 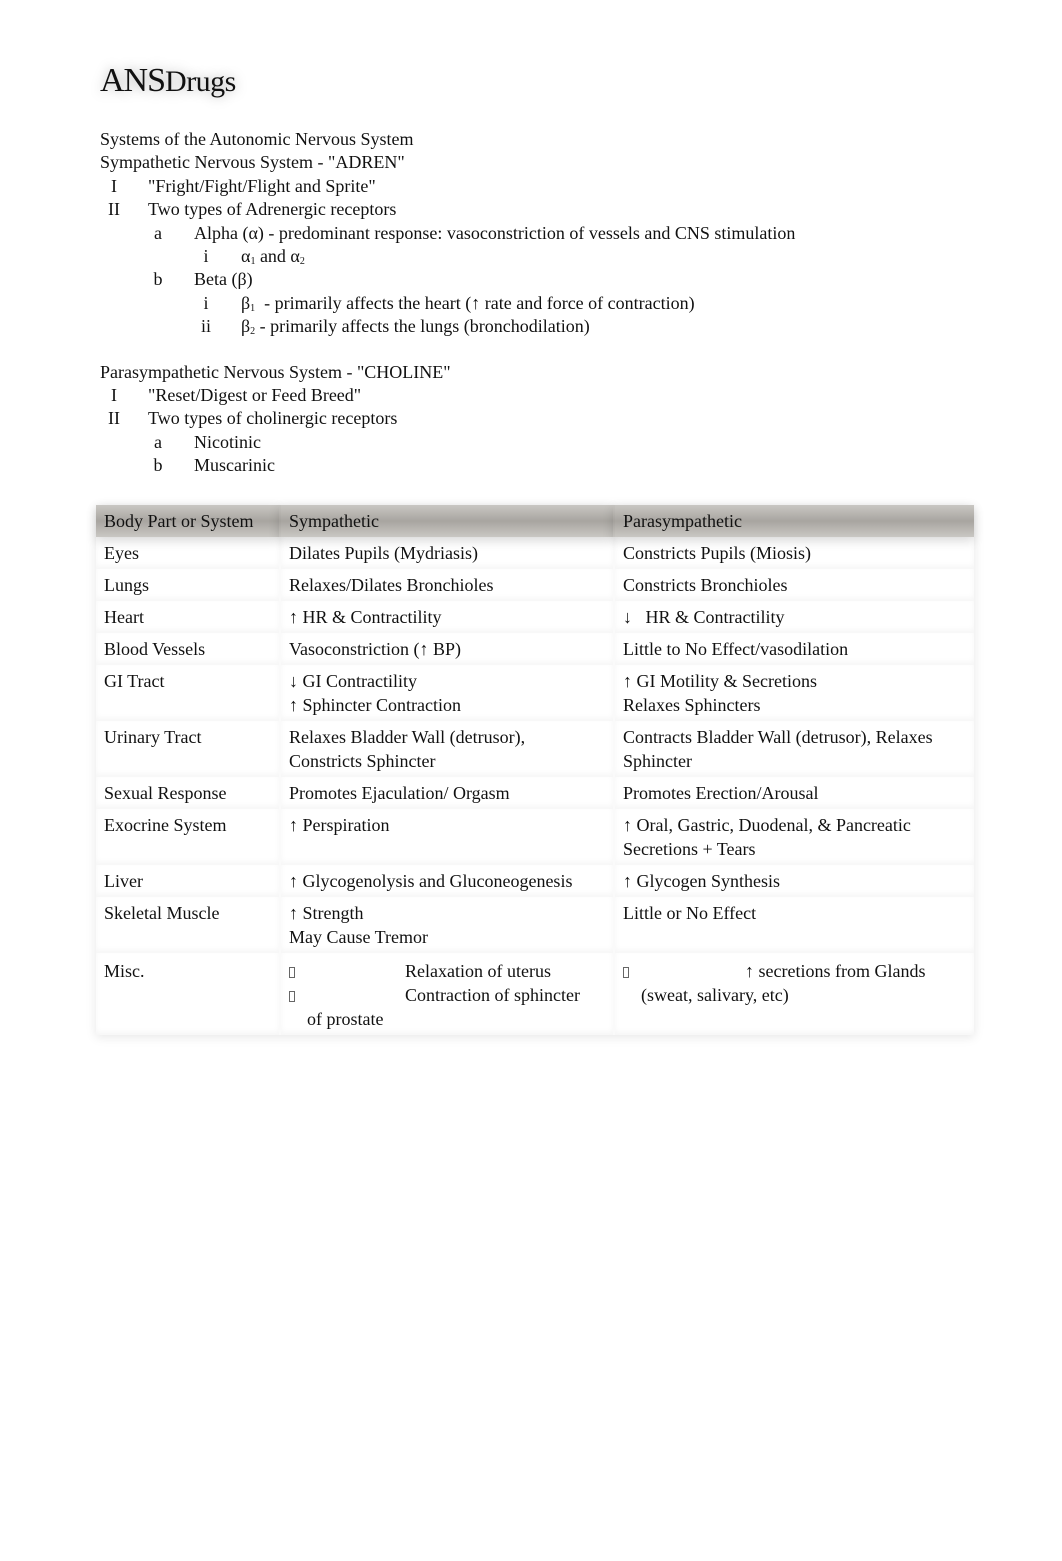 I want to click on cell-line: Constricts Bronchioles, so click(x=705, y=585).